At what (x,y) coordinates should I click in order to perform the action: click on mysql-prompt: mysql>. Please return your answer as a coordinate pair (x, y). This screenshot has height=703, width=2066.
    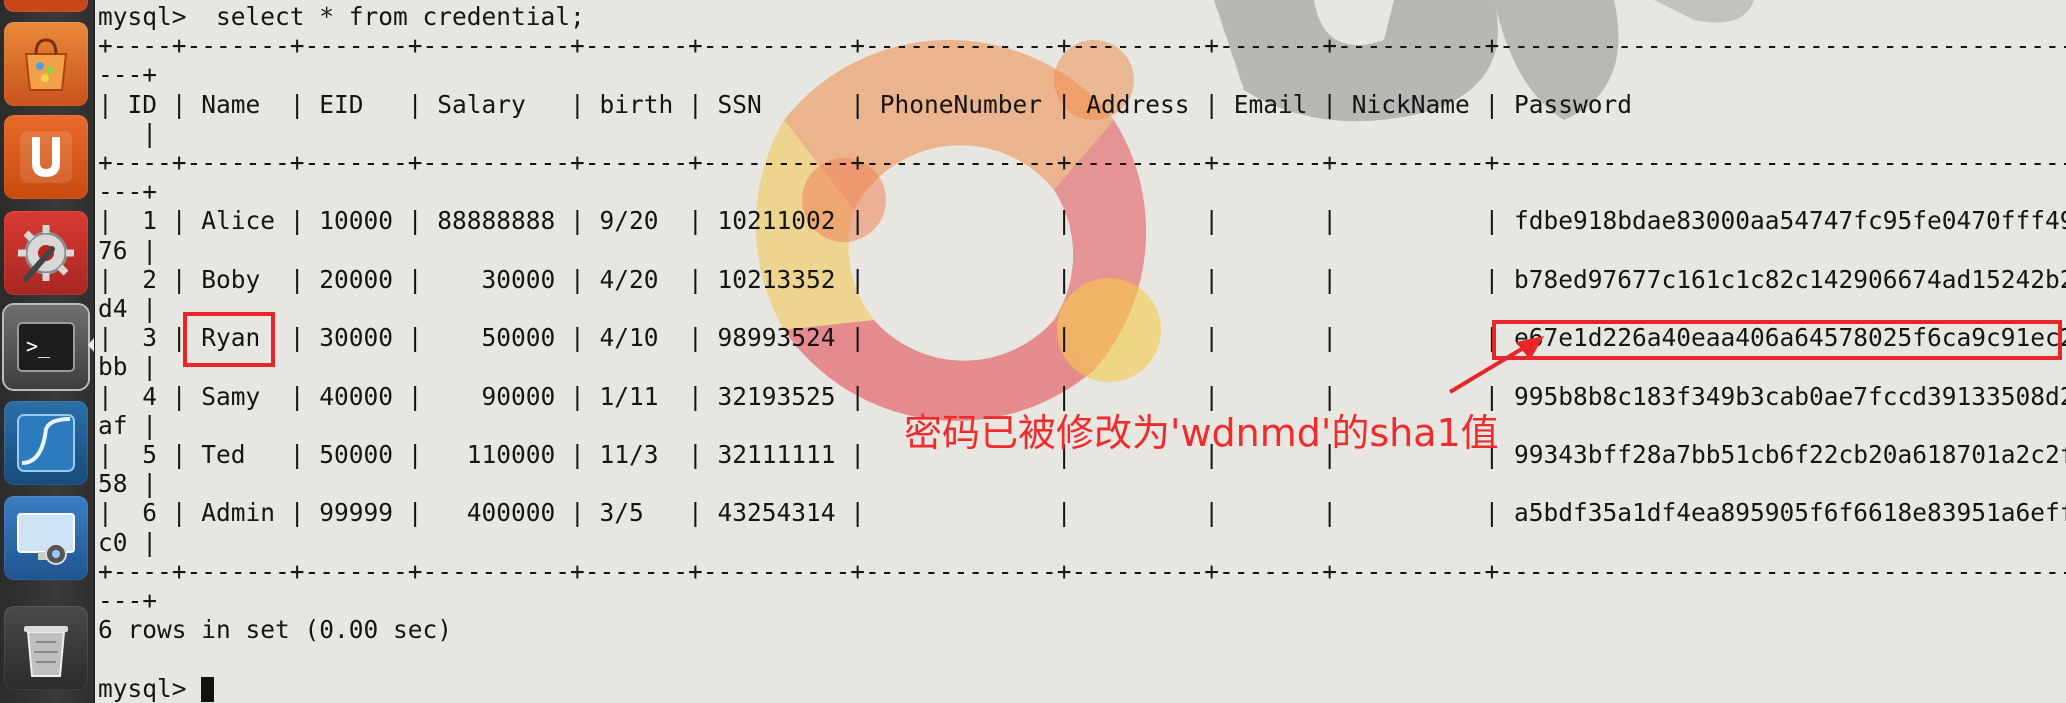
    Looking at the image, I should click on (149, 688).